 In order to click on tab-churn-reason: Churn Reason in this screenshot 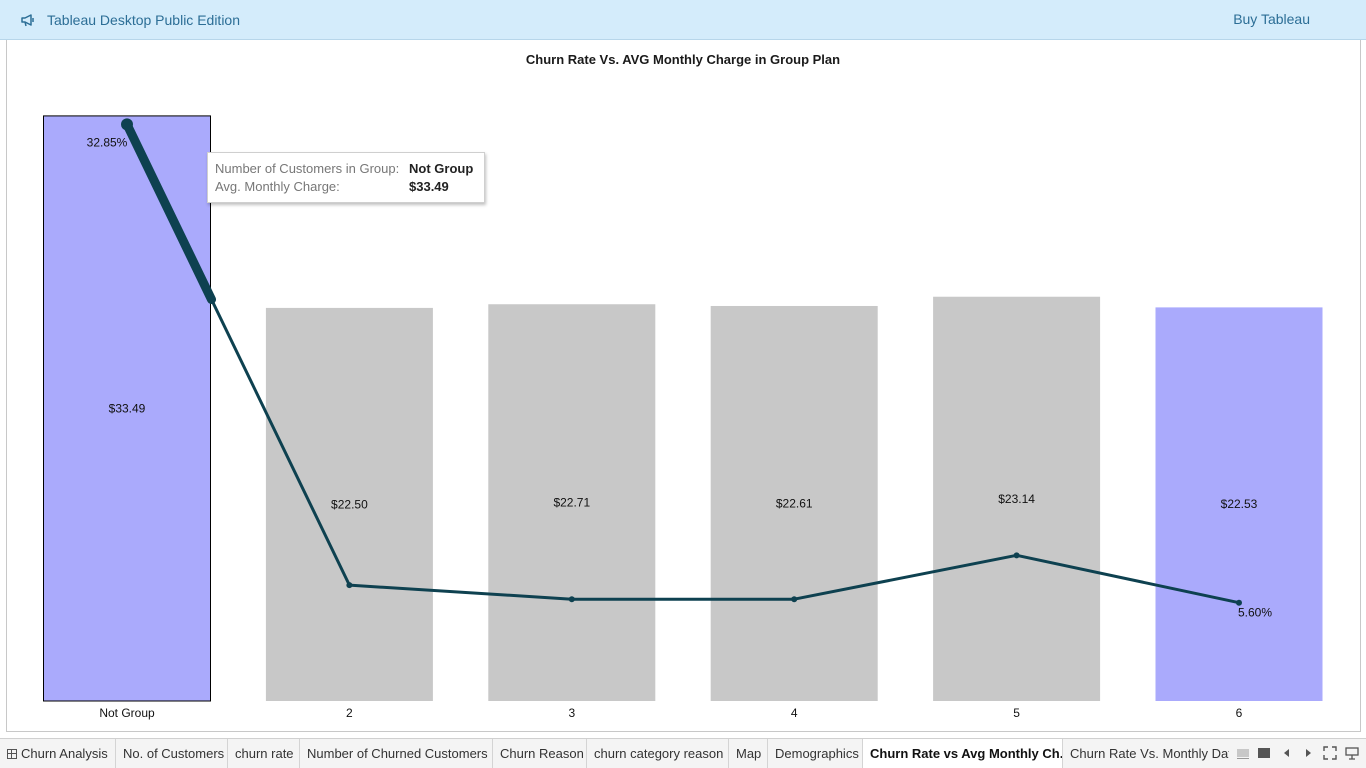, I will do `click(540, 753)`.